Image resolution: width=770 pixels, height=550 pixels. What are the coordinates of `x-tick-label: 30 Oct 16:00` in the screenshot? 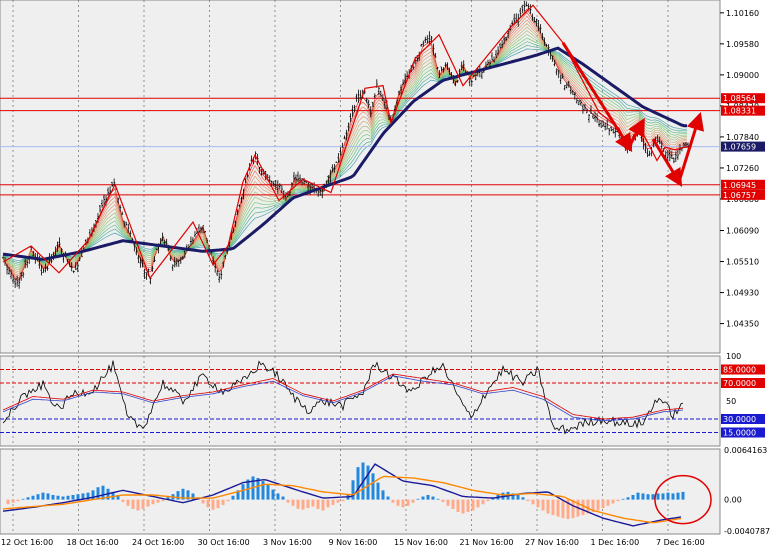 It's located at (224, 542).